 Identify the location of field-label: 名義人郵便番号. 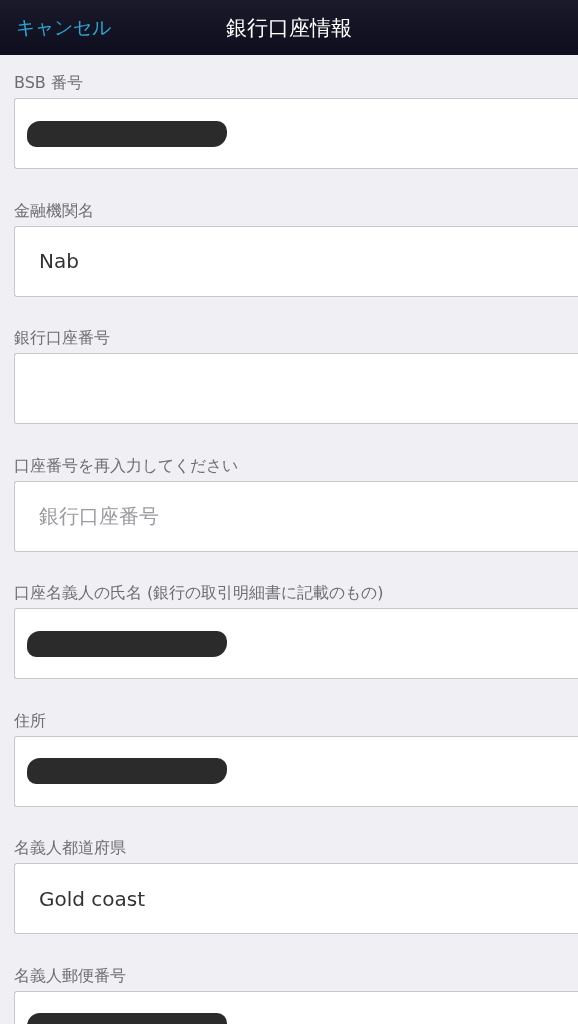
(70, 975).